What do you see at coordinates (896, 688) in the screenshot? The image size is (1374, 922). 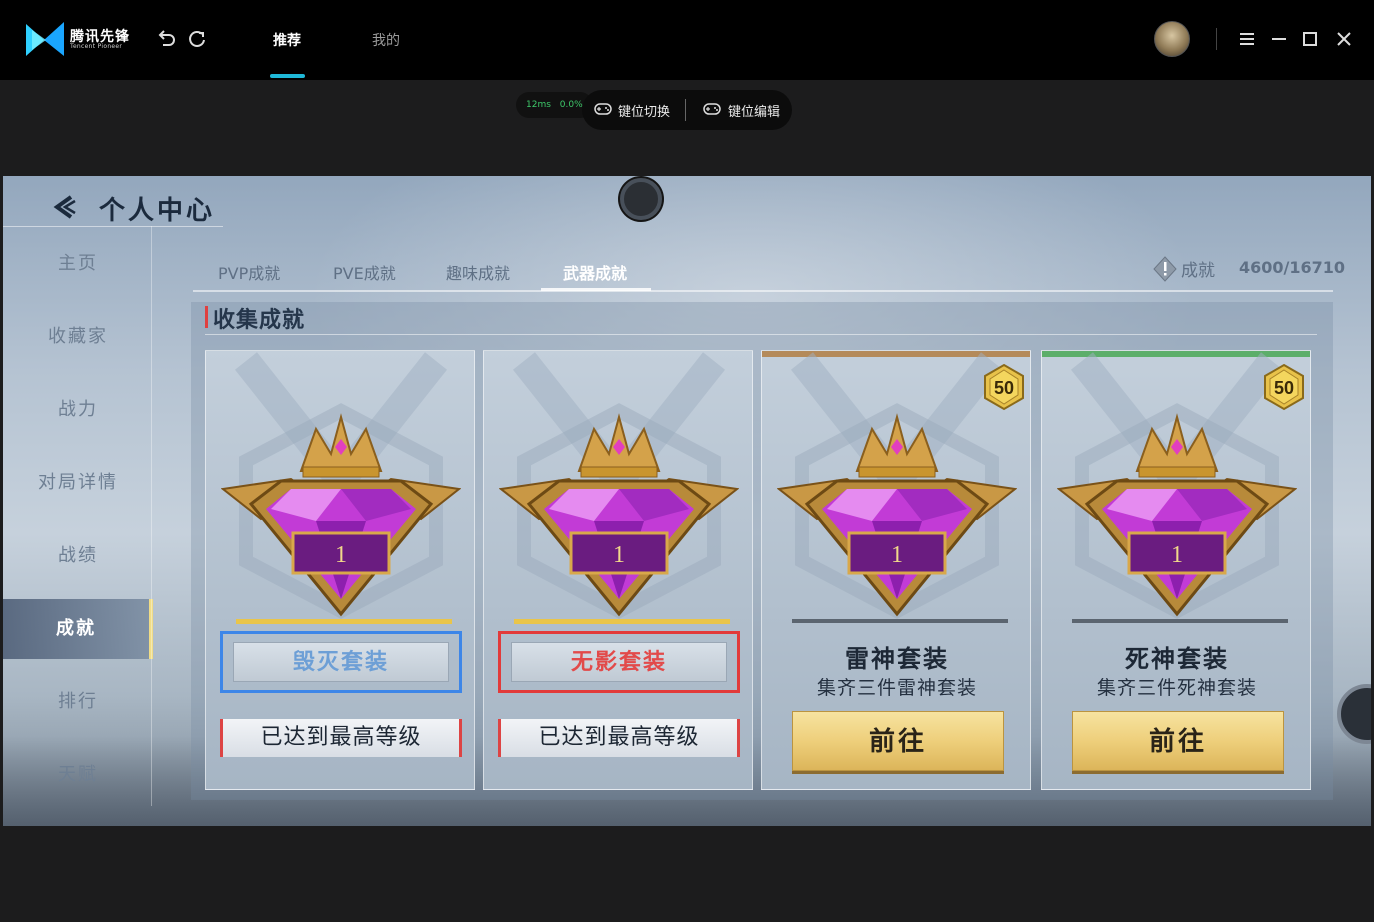 I see `suit-description: 集齐三件雷神套装` at bounding box center [896, 688].